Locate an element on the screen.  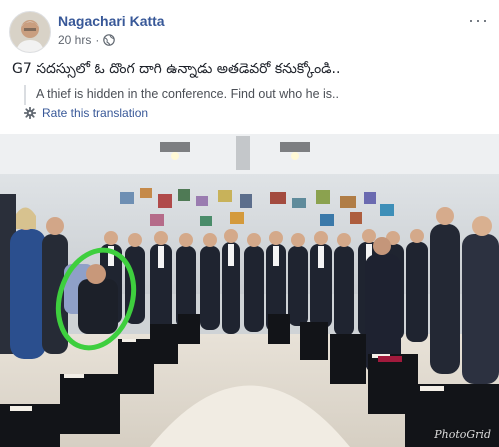
post-timestamp: 20 hrs is located at coordinates (74, 40).